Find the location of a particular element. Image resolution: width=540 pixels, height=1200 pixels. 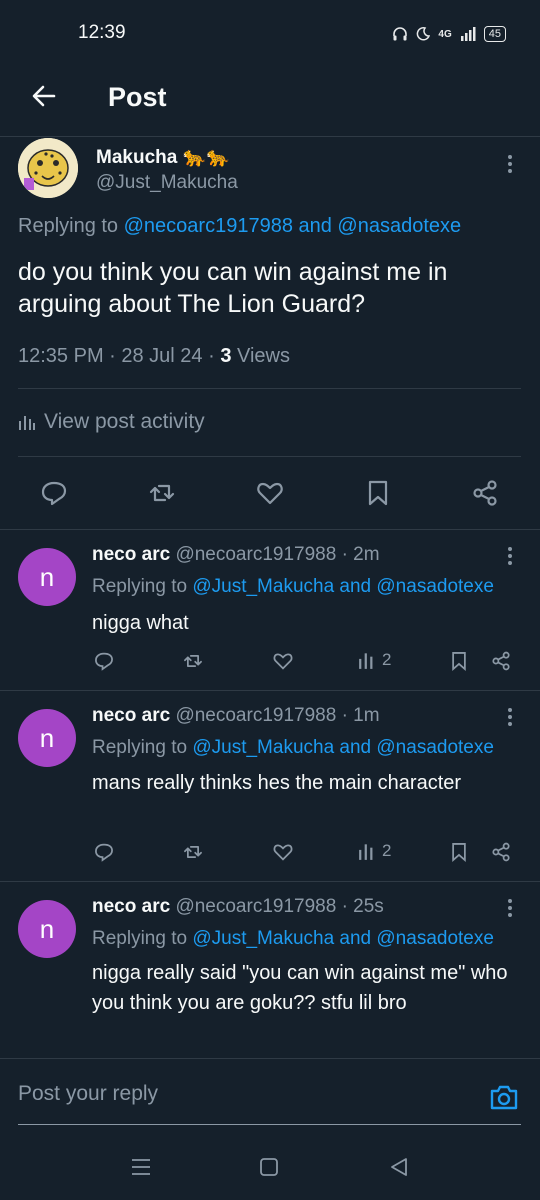

cheetah-avatar-icon is located at coordinates (48, 168).